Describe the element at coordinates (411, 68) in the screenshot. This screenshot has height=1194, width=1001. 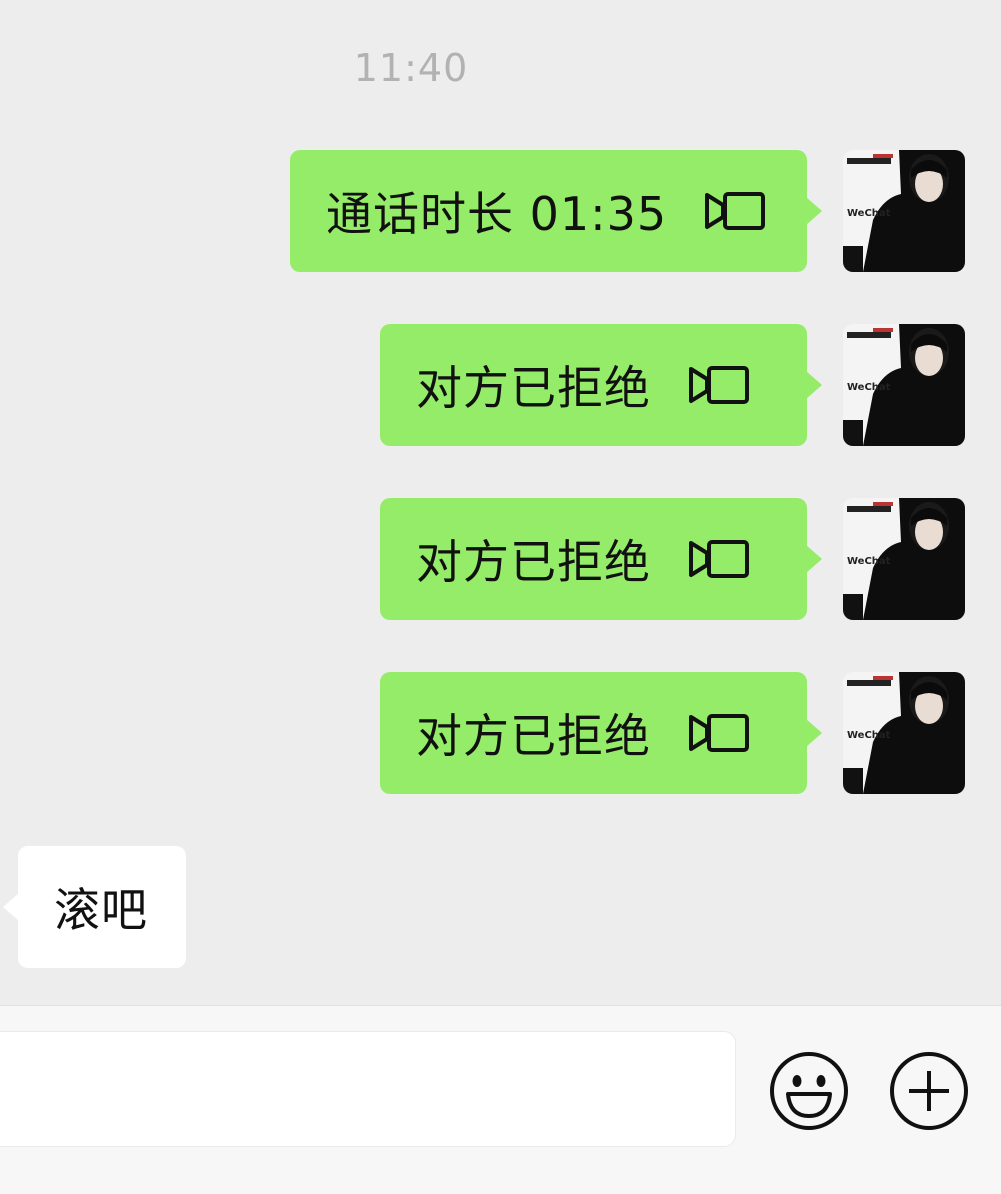
I see `message-timestamp: 11:40` at that location.